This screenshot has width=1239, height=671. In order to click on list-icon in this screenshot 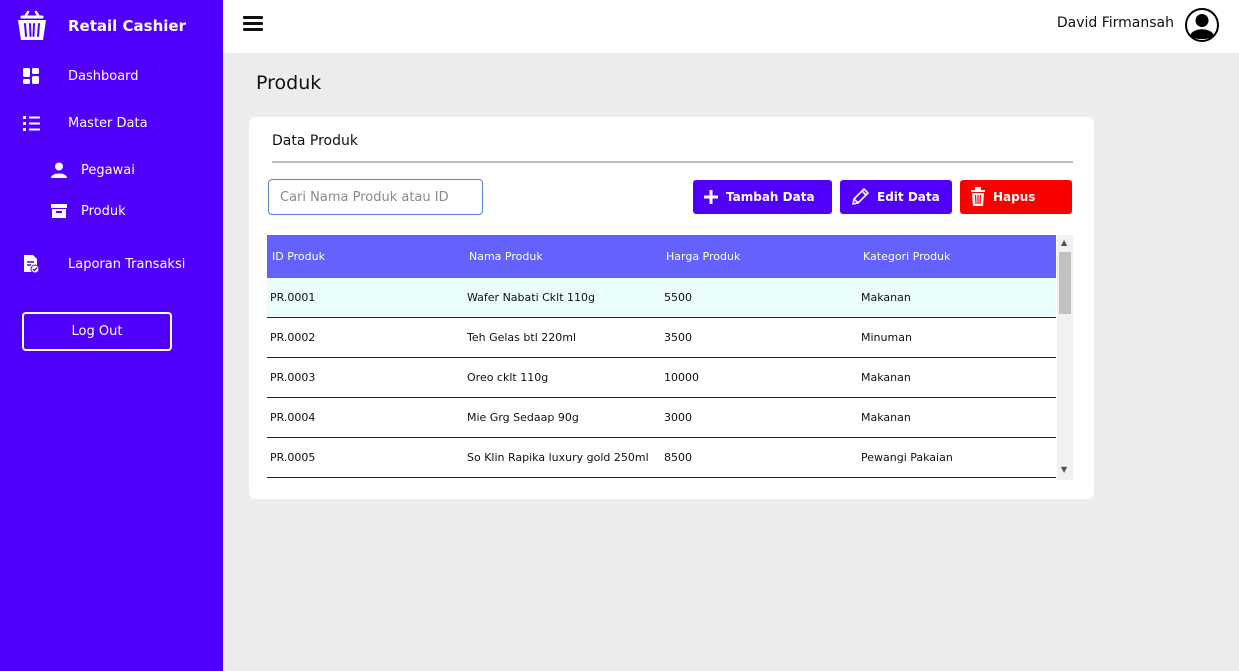, I will do `click(31, 123)`.